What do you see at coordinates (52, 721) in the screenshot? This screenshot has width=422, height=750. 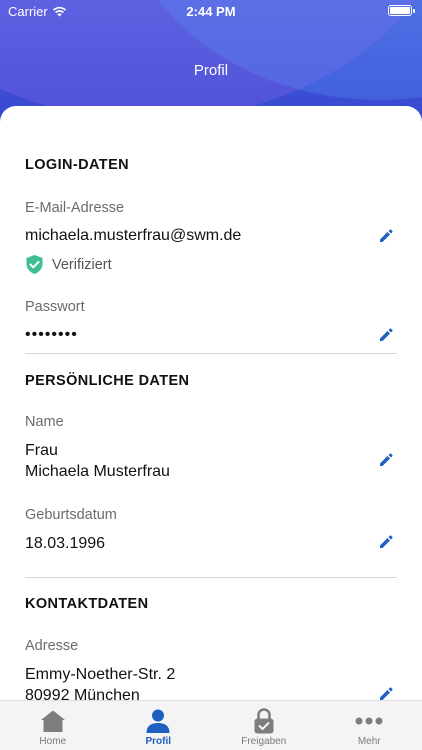 I see `home-icon` at bounding box center [52, 721].